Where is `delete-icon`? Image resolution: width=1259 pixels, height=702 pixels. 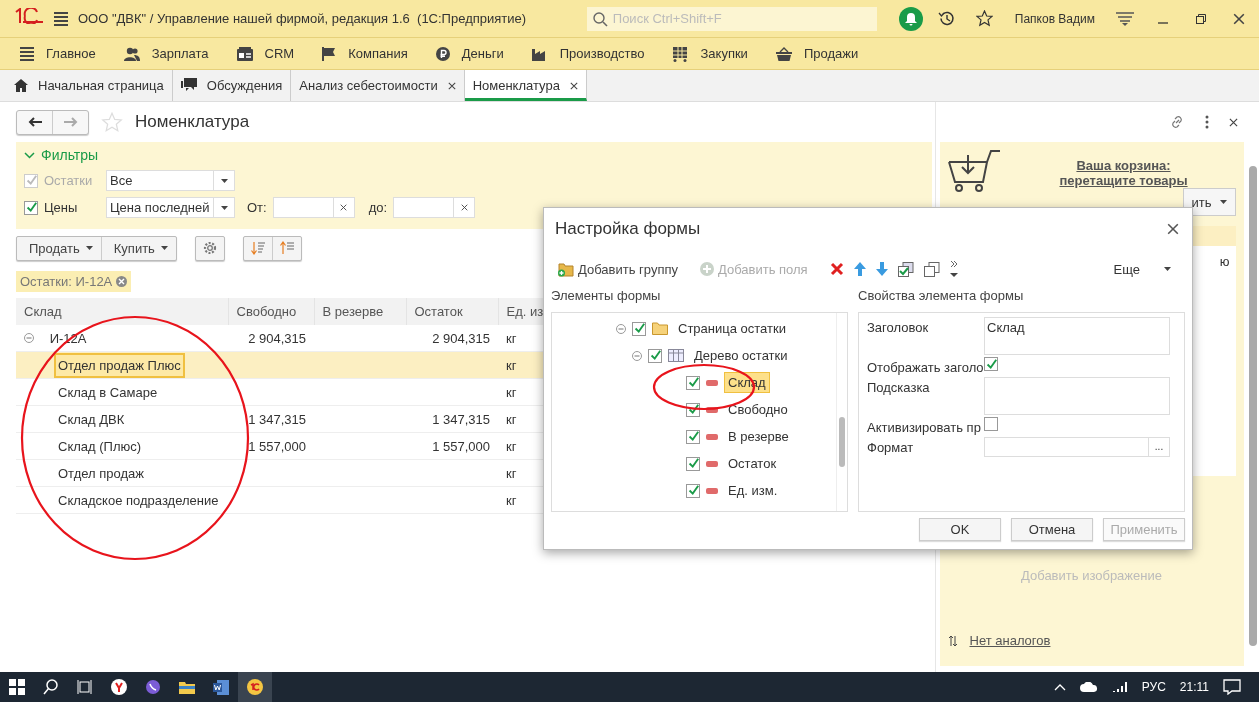 delete-icon is located at coordinates (836, 269).